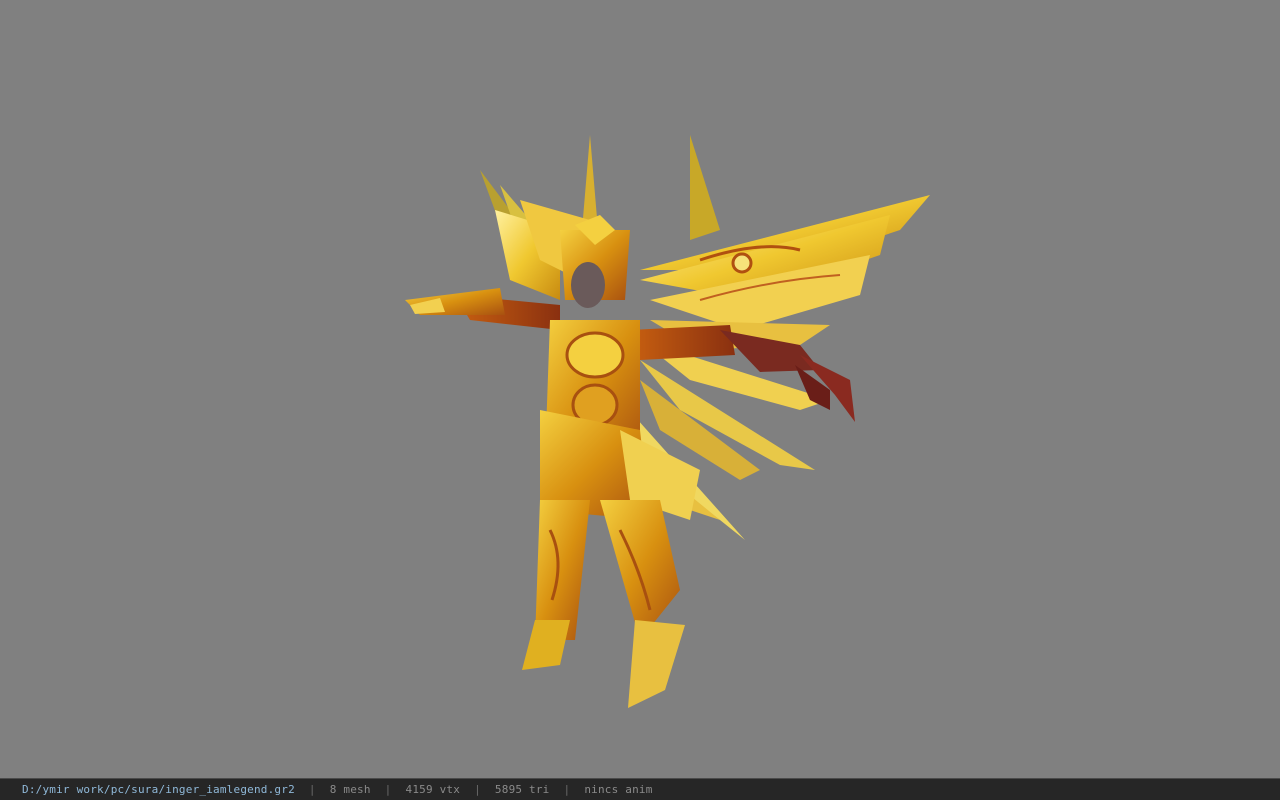 The width and height of the screenshot is (1280, 800). Describe the element at coordinates (482, 309) in the screenshot. I see `left-arm` at that location.